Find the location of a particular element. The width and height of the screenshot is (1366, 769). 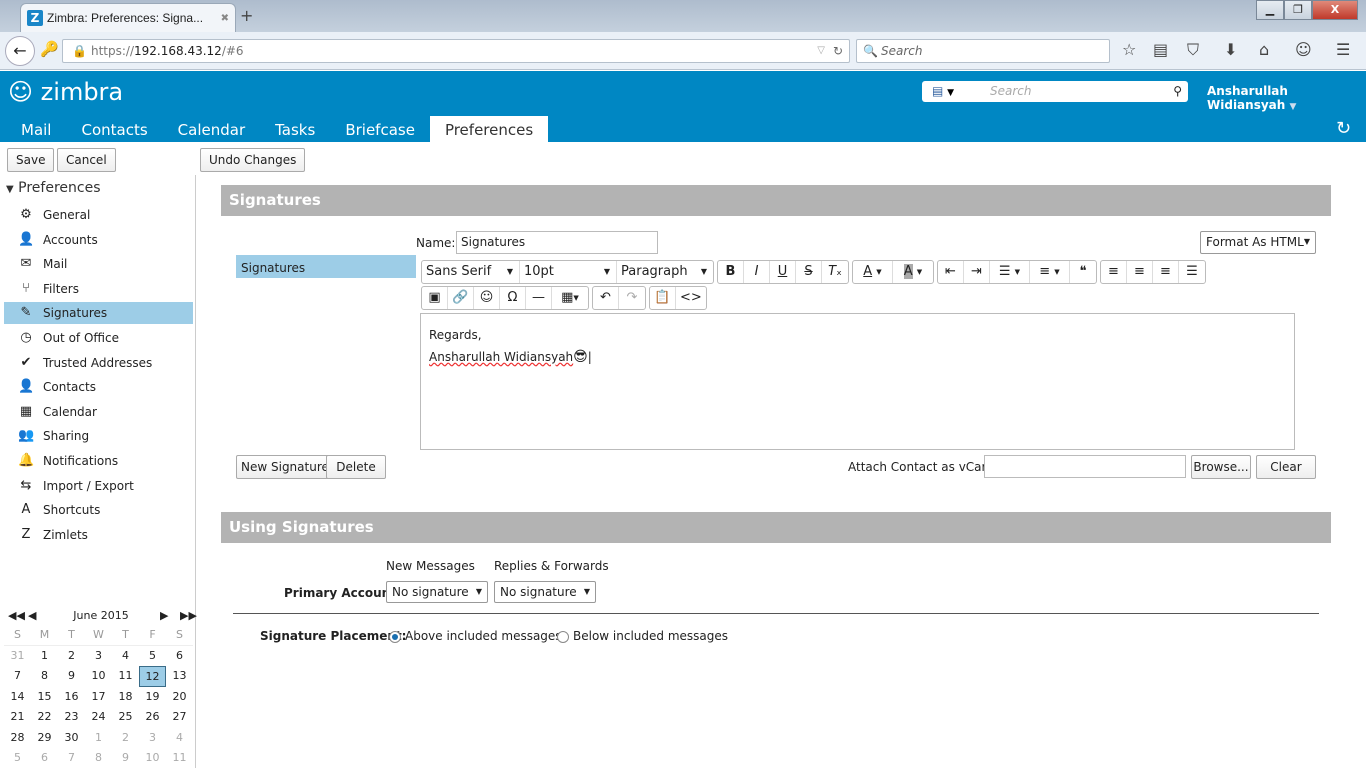

calendar-day: 19 is located at coordinates (152, 697).